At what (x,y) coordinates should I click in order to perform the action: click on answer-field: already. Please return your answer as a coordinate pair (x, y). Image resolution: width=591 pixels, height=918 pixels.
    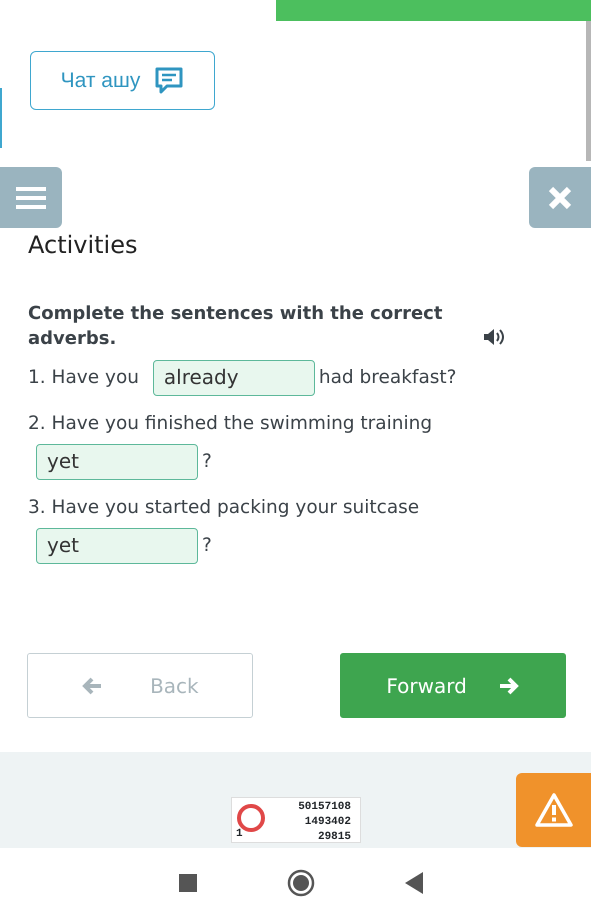
    Looking at the image, I should click on (233, 378).